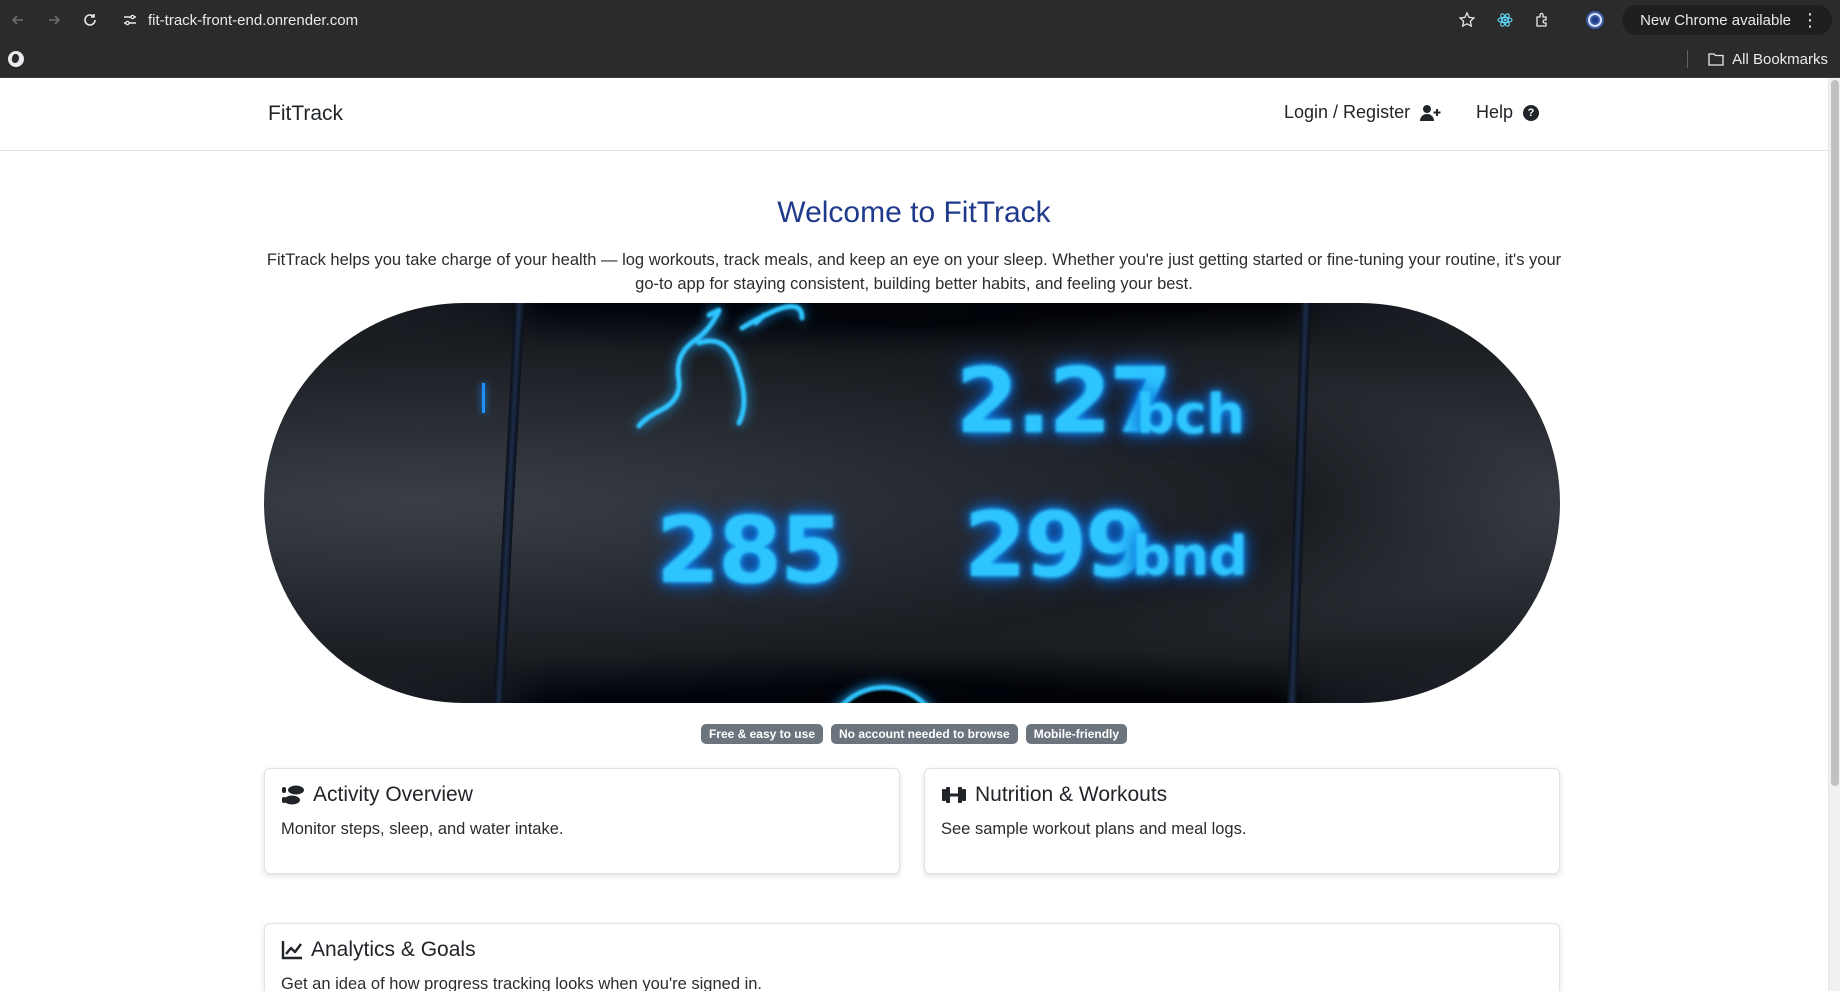  What do you see at coordinates (914, 114) in the screenshot?
I see `site-navbar: FitTrack Login / Register Help ?` at bounding box center [914, 114].